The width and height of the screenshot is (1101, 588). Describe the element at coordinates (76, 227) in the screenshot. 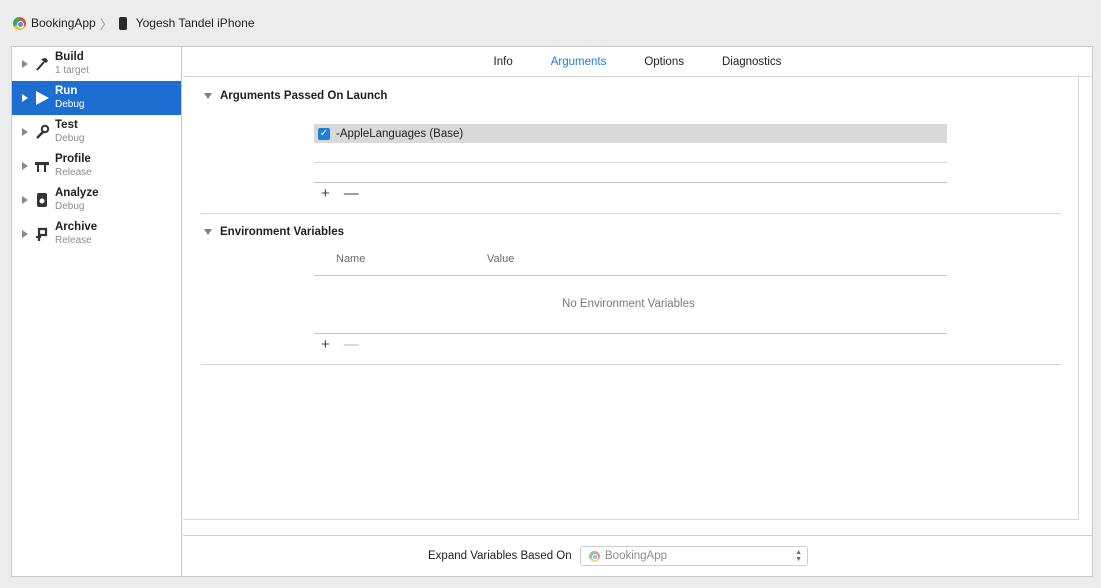

I see `sidebar-item-title: Archive` at that location.